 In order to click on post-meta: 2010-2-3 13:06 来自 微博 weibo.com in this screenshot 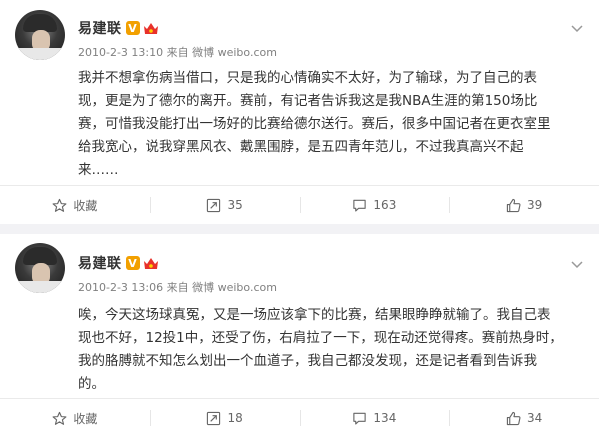, I will do `click(177, 287)`.